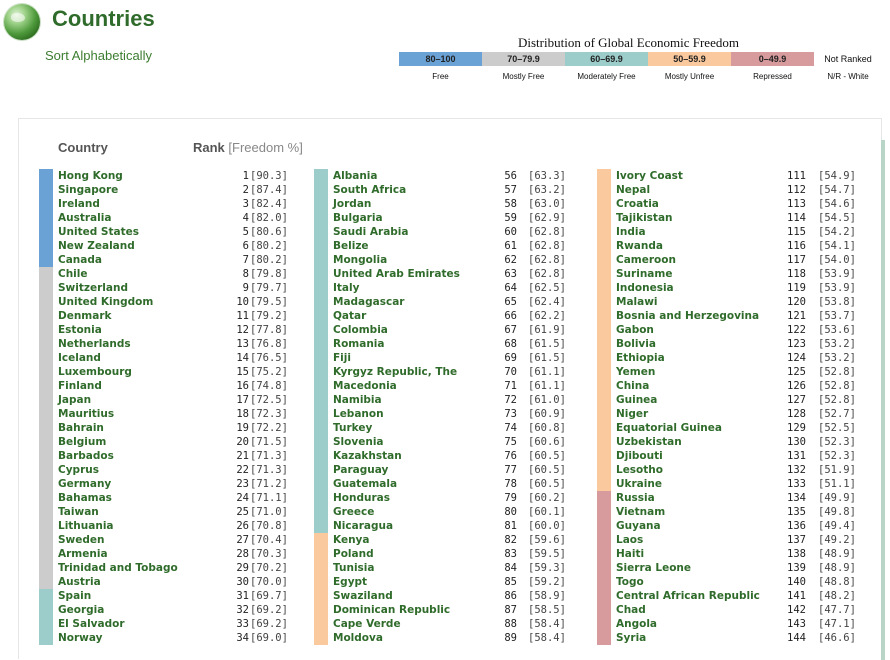  What do you see at coordinates (639, 470) in the screenshot?
I see `country-link: Lesotho` at bounding box center [639, 470].